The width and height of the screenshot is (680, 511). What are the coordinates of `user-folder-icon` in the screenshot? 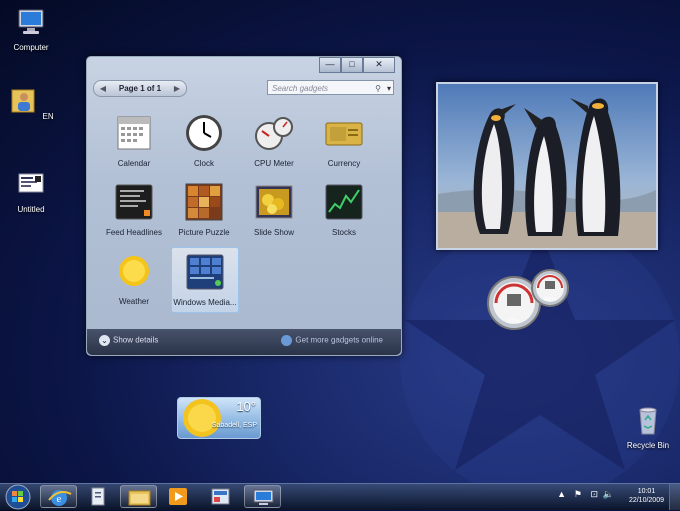 It's located at (23, 101).